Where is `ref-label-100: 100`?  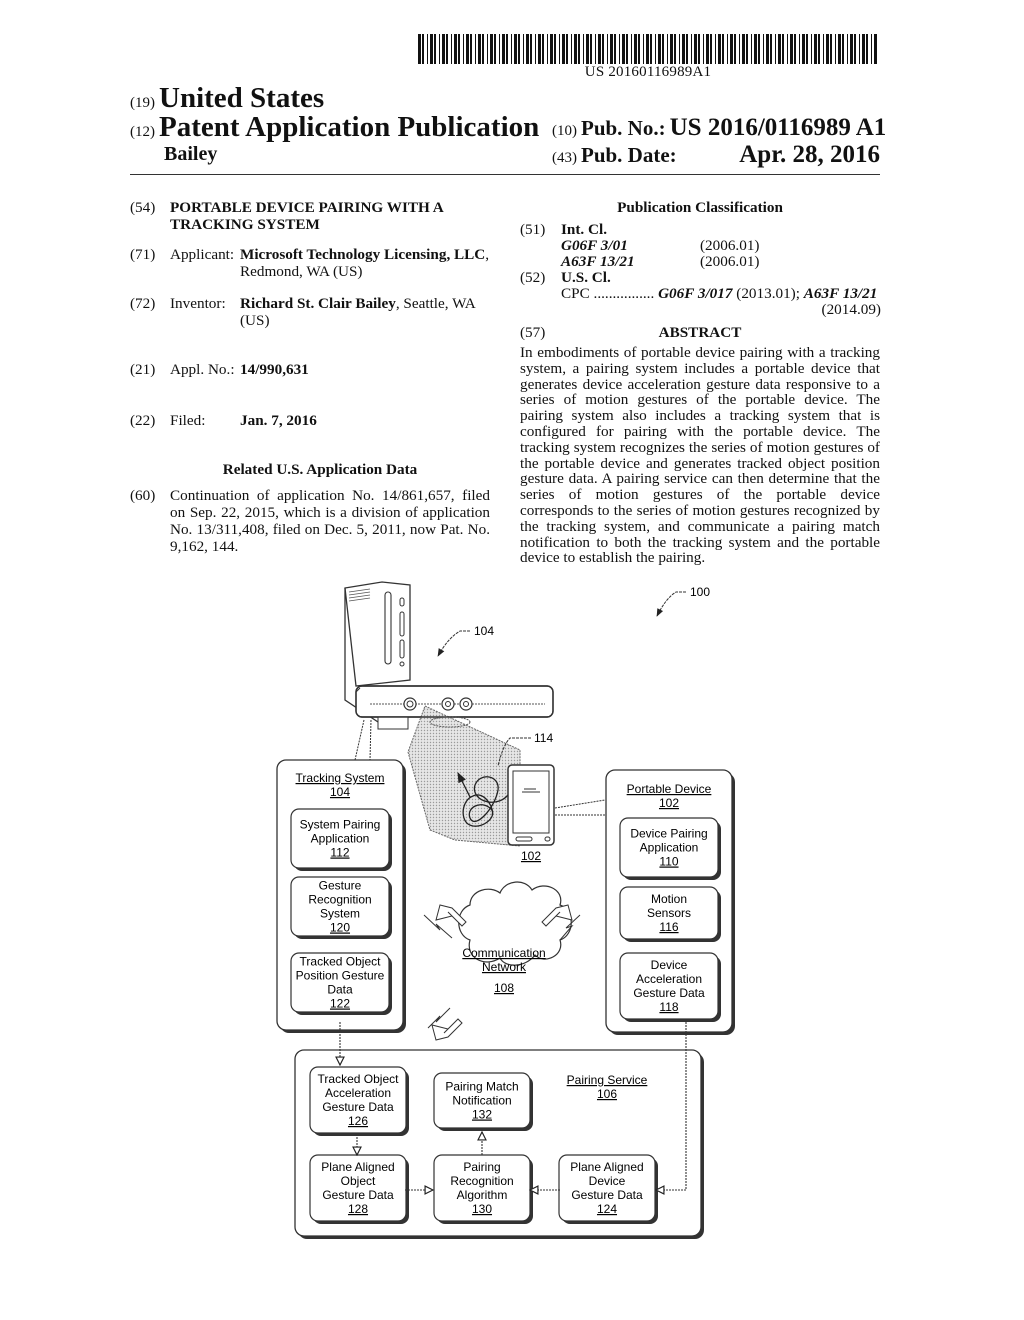
ref-label-100: 100 is located at coordinates (700, 592).